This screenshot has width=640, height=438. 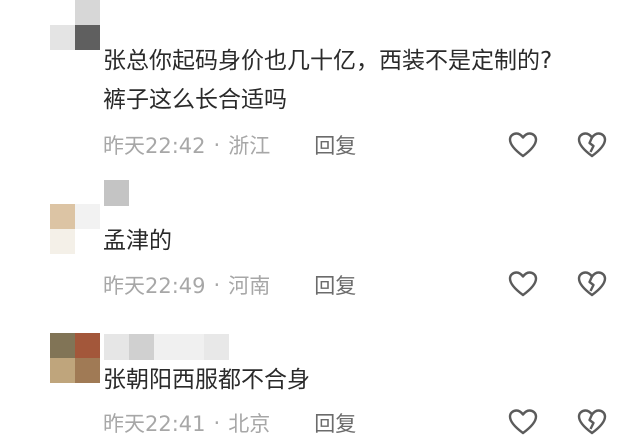 I want to click on comment-text: 孟津的, so click(x=137, y=241).